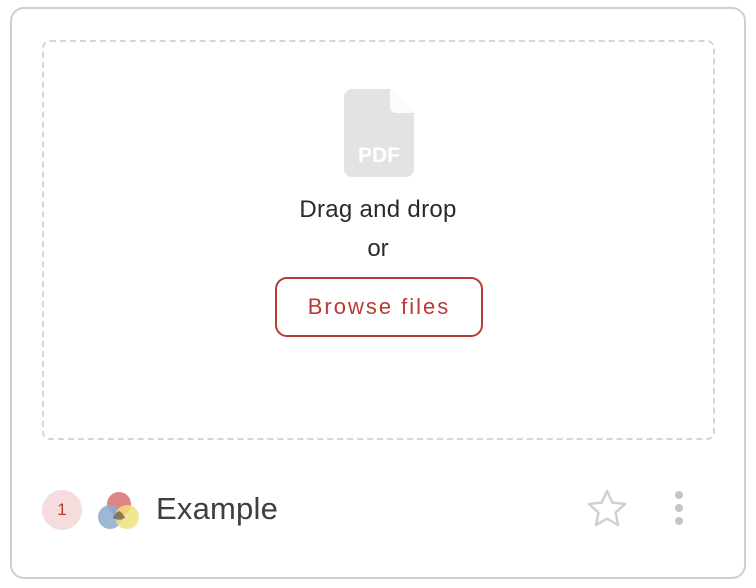 Image resolution: width=756 pixels, height=588 pixels. What do you see at coordinates (379, 155) in the screenshot?
I see `pdf-icon-label: PDF` at bounding box center [379, 155].